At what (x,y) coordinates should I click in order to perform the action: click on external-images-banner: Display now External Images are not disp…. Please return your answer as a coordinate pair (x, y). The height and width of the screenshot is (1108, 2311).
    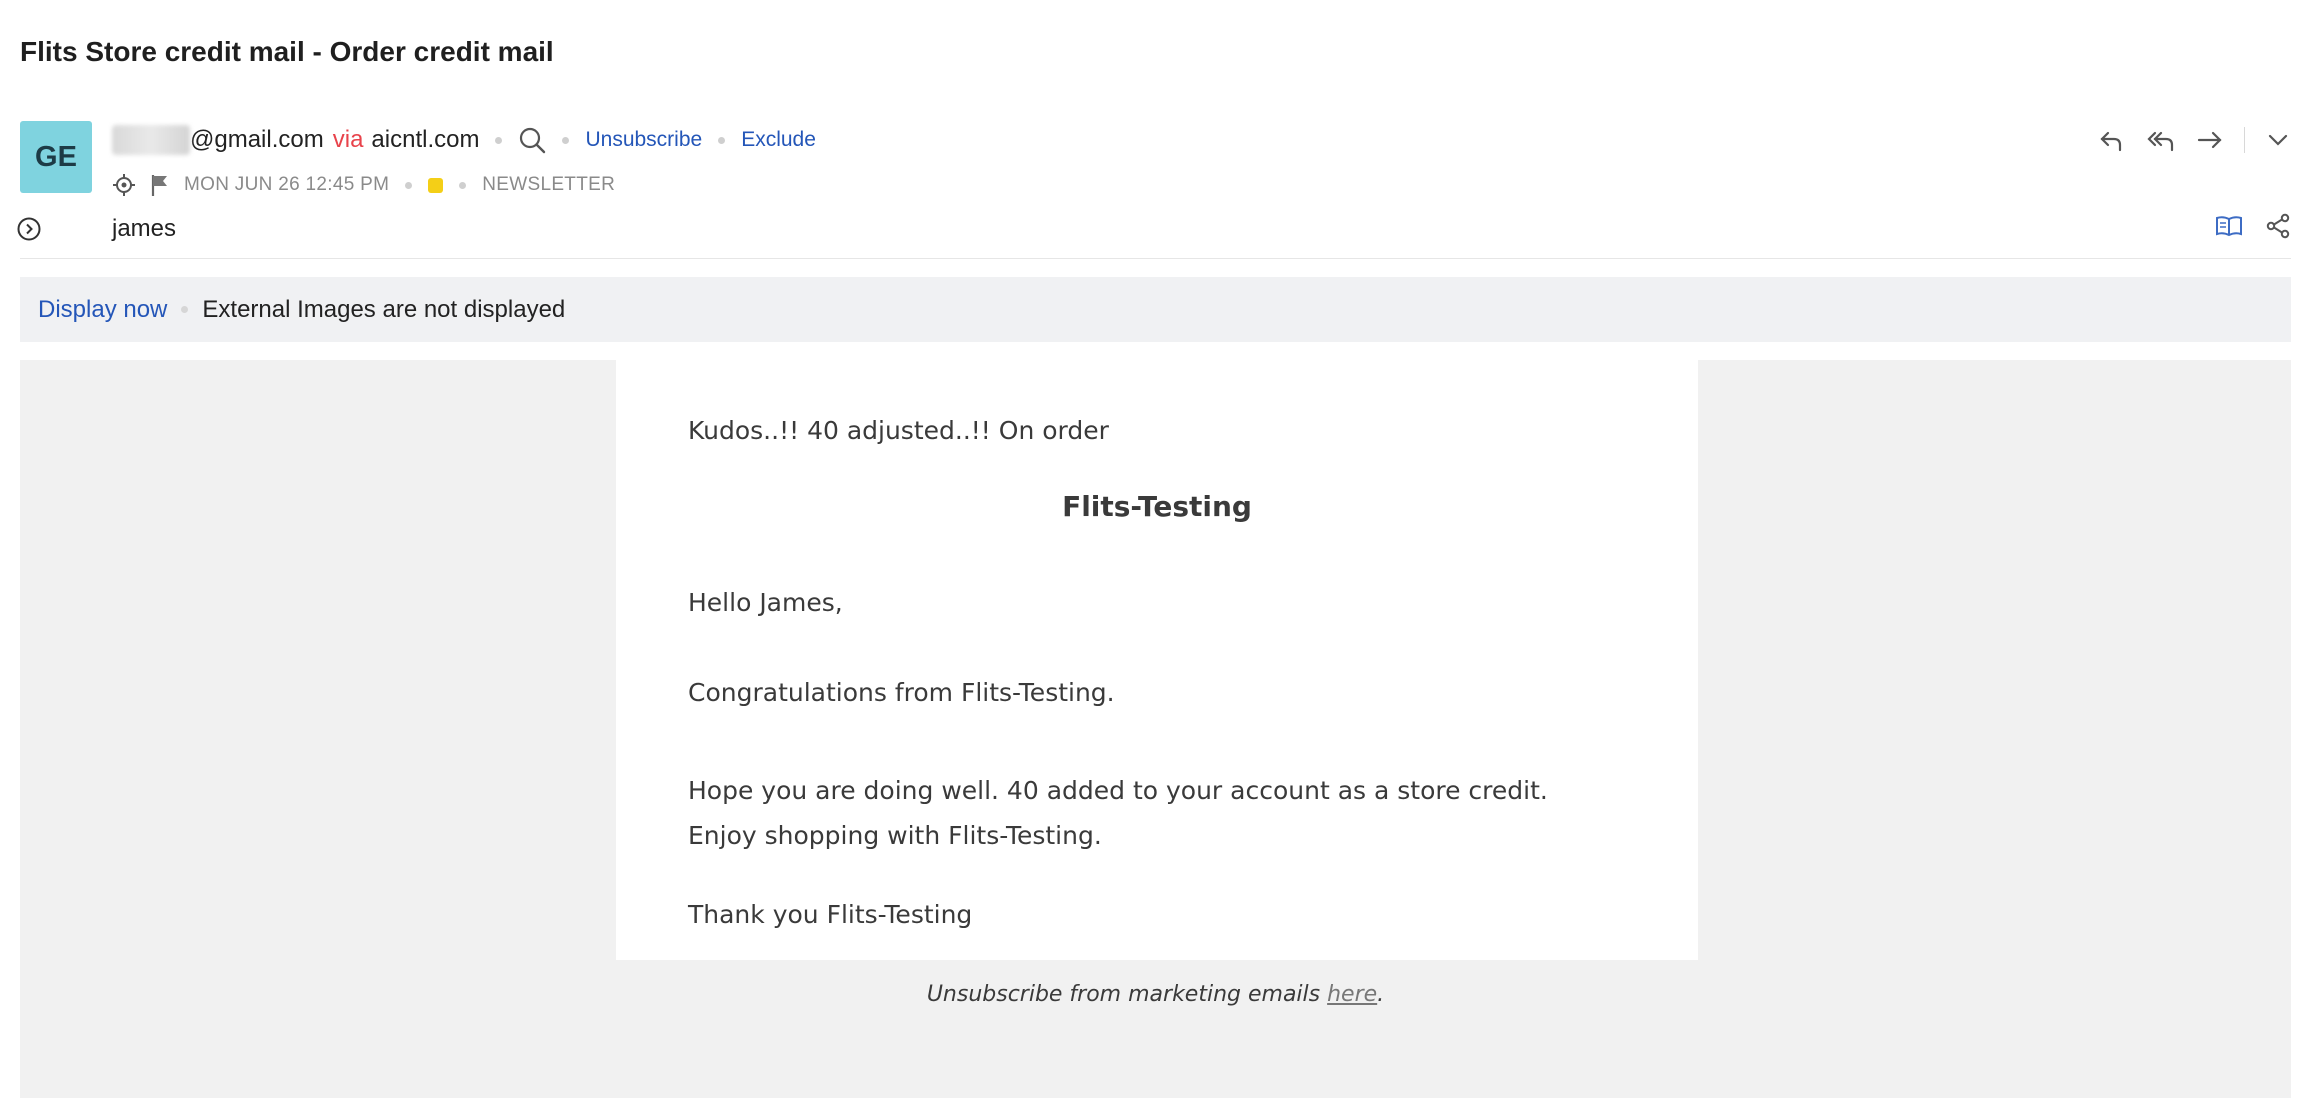
    Looking at the image, I should click on (1155, 309).